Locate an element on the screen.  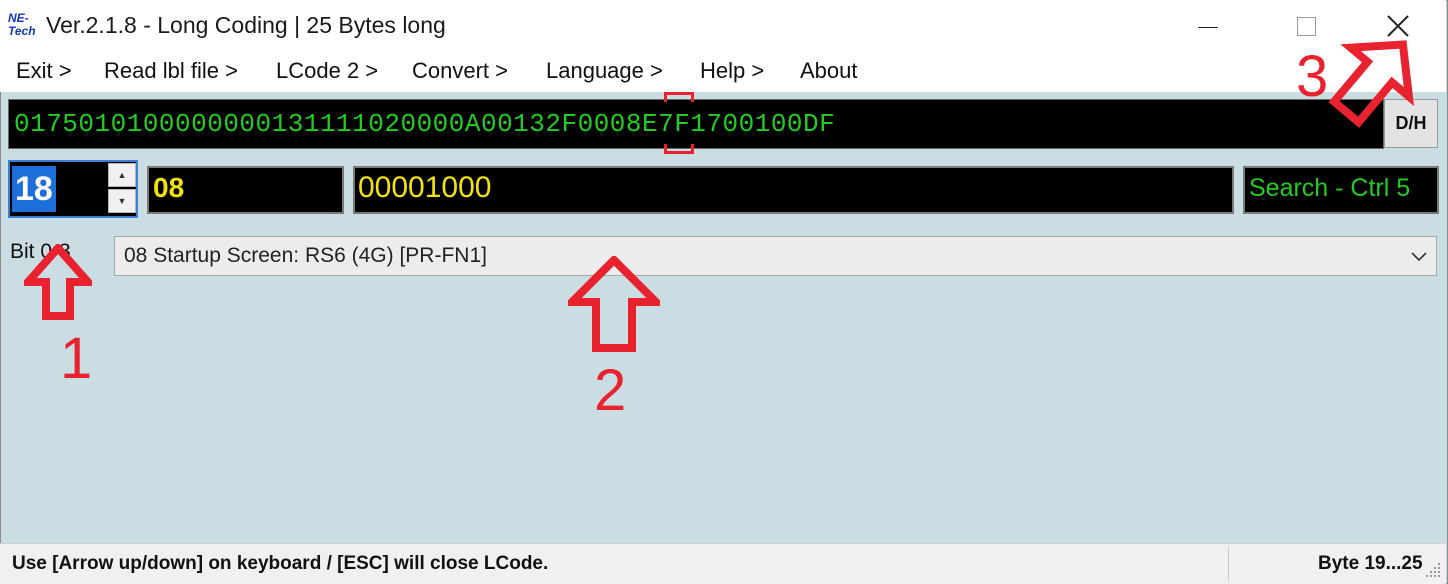
caret-down-icon: ▼ is located at coordinates (122, 201).